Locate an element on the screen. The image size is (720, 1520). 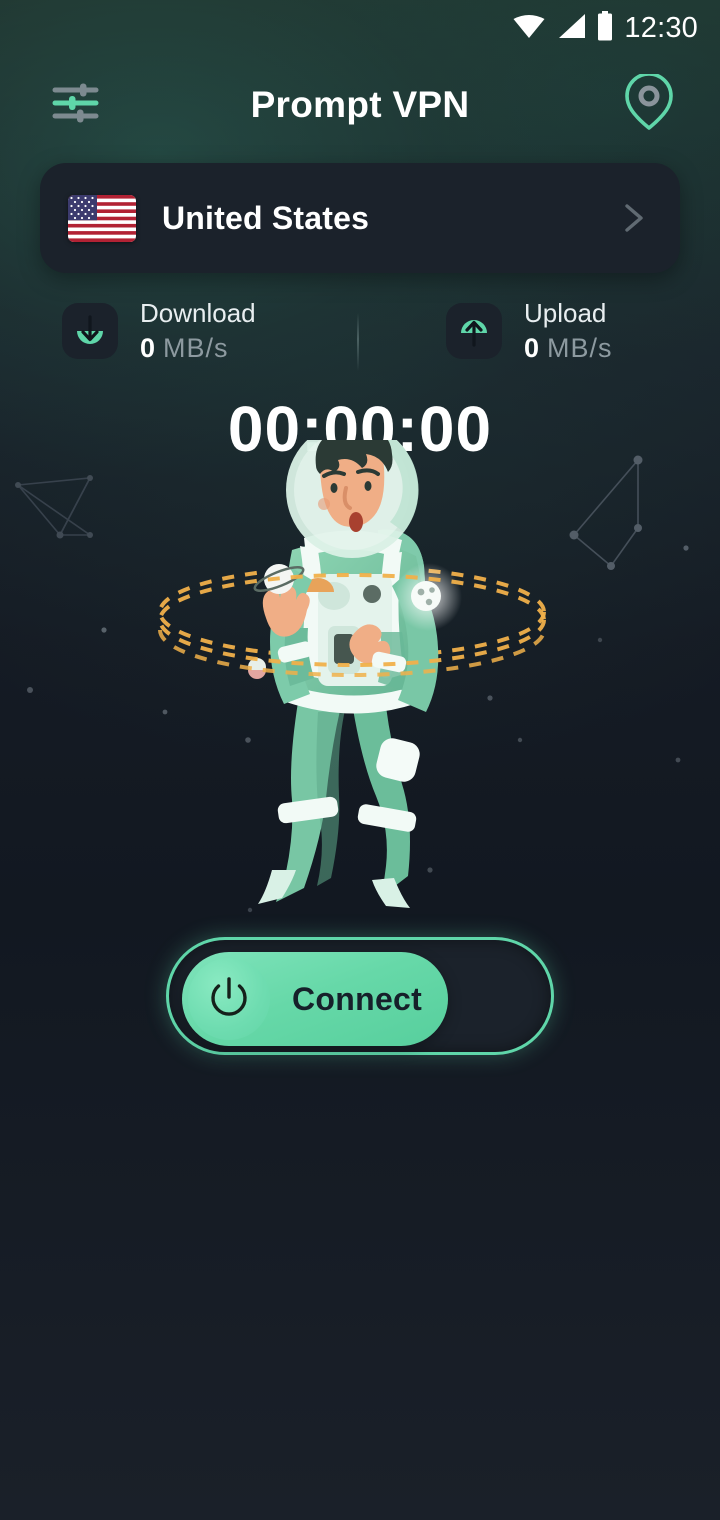
download-label: Download is located at coordinates (198, 313).